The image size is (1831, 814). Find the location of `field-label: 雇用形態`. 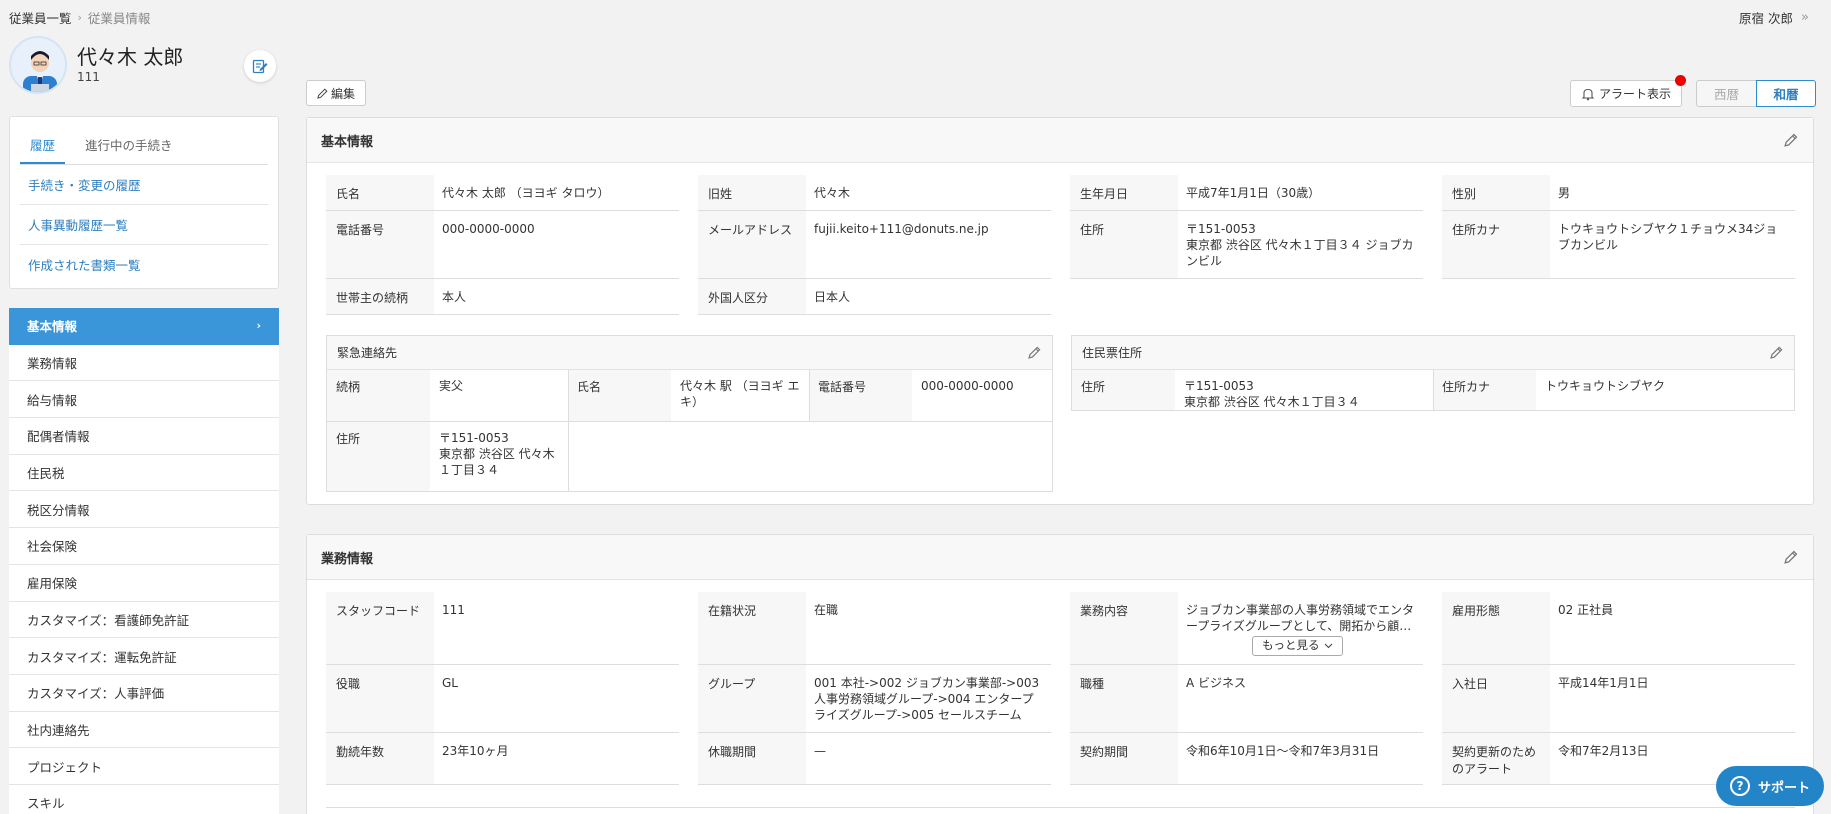

field-label: 雇用形態 is located at coordinates (1496, 628).